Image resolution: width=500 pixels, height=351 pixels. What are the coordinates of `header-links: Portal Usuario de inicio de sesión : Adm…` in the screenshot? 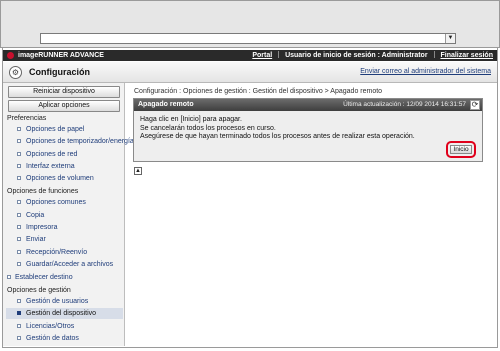 It's located at (372, 55).